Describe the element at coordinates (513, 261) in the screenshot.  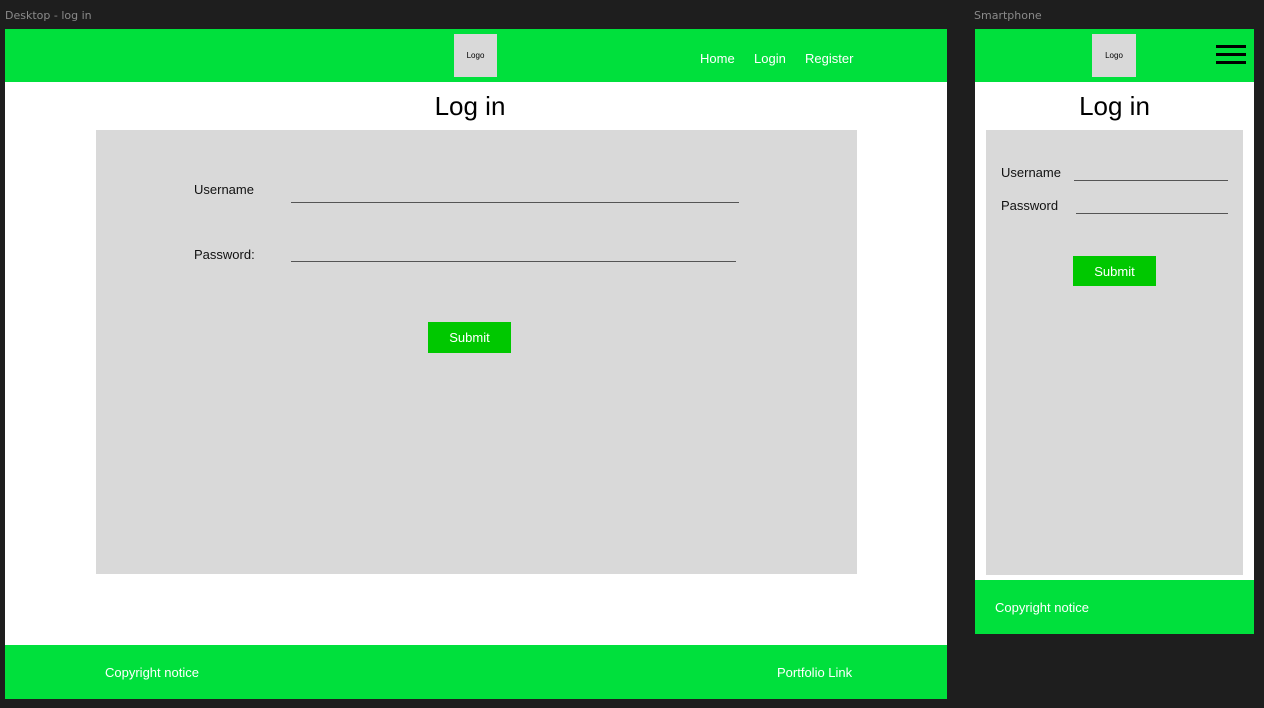
I see `desktop-password-input` at that location.